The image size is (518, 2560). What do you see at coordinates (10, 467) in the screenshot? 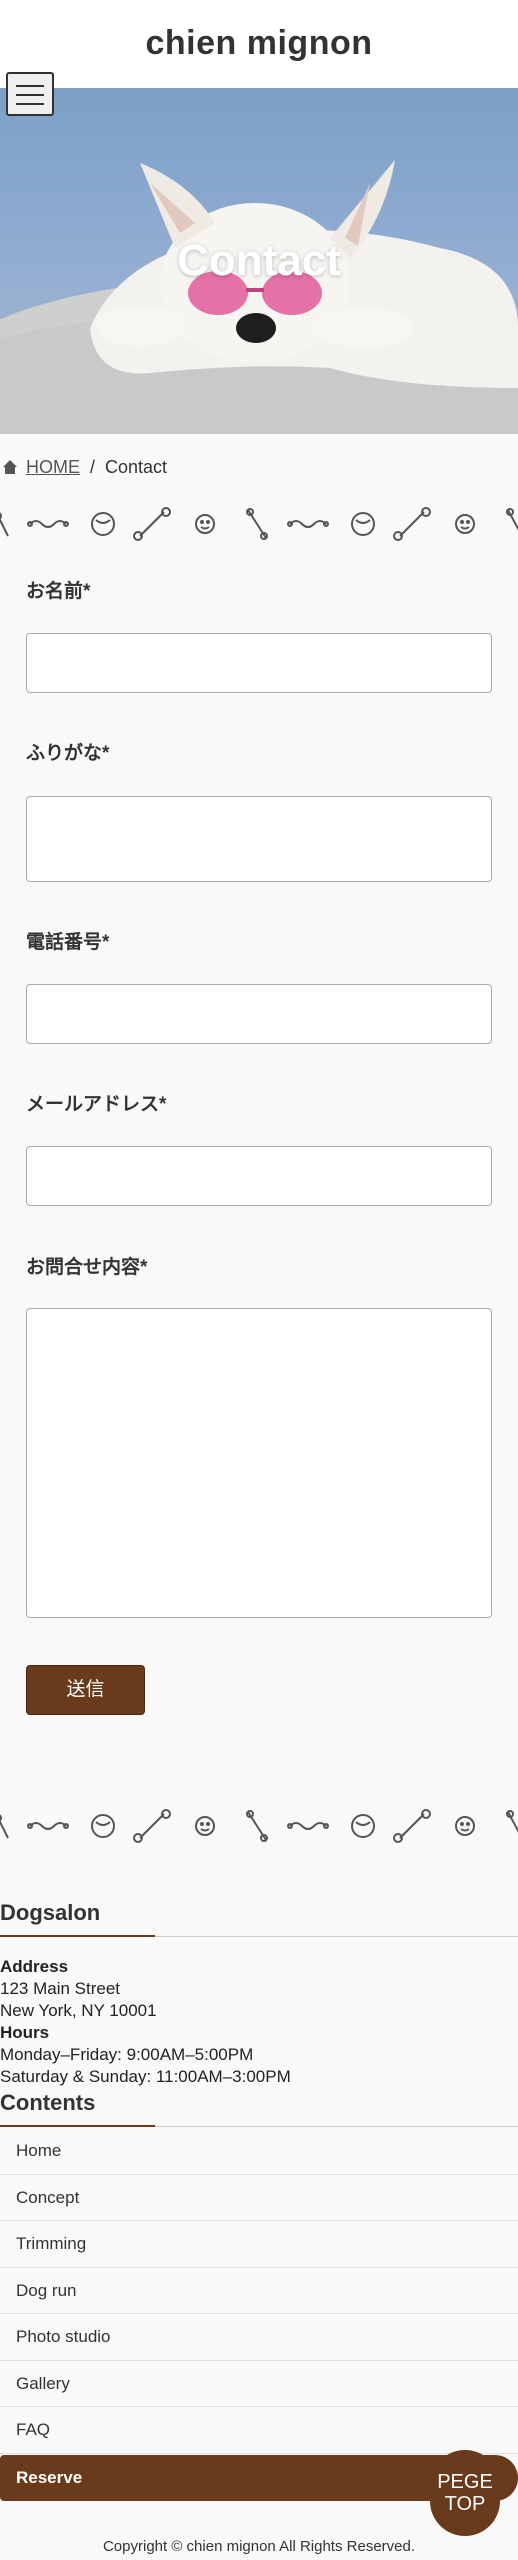
I see `home-icon` at bounding box center [10, 467].